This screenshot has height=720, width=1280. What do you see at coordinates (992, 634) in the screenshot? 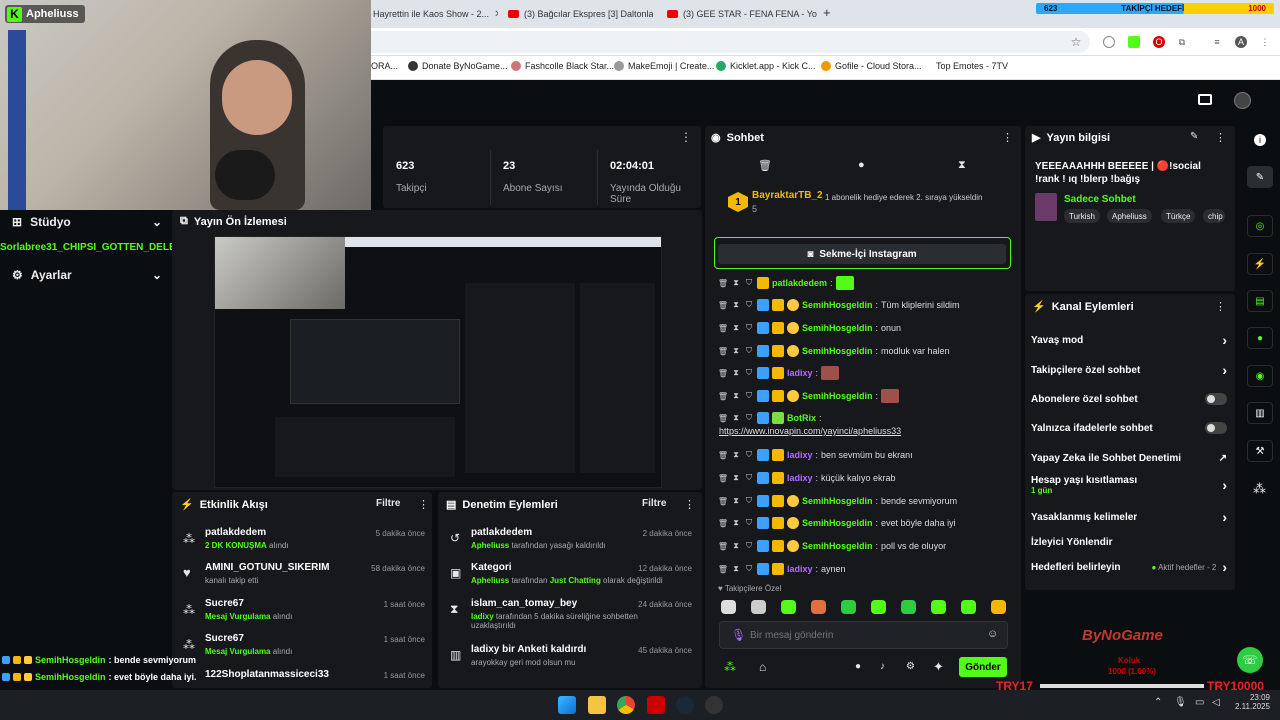
I see `emoji-icon: ☺` at bounding box center [992, 634].